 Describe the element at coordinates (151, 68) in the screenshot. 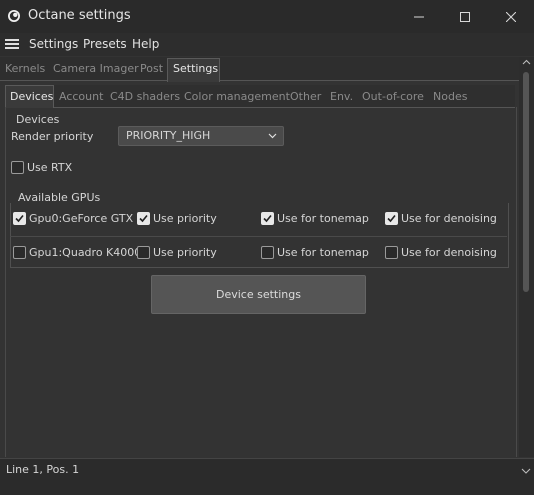

I see `tab-post: Post` at that location.